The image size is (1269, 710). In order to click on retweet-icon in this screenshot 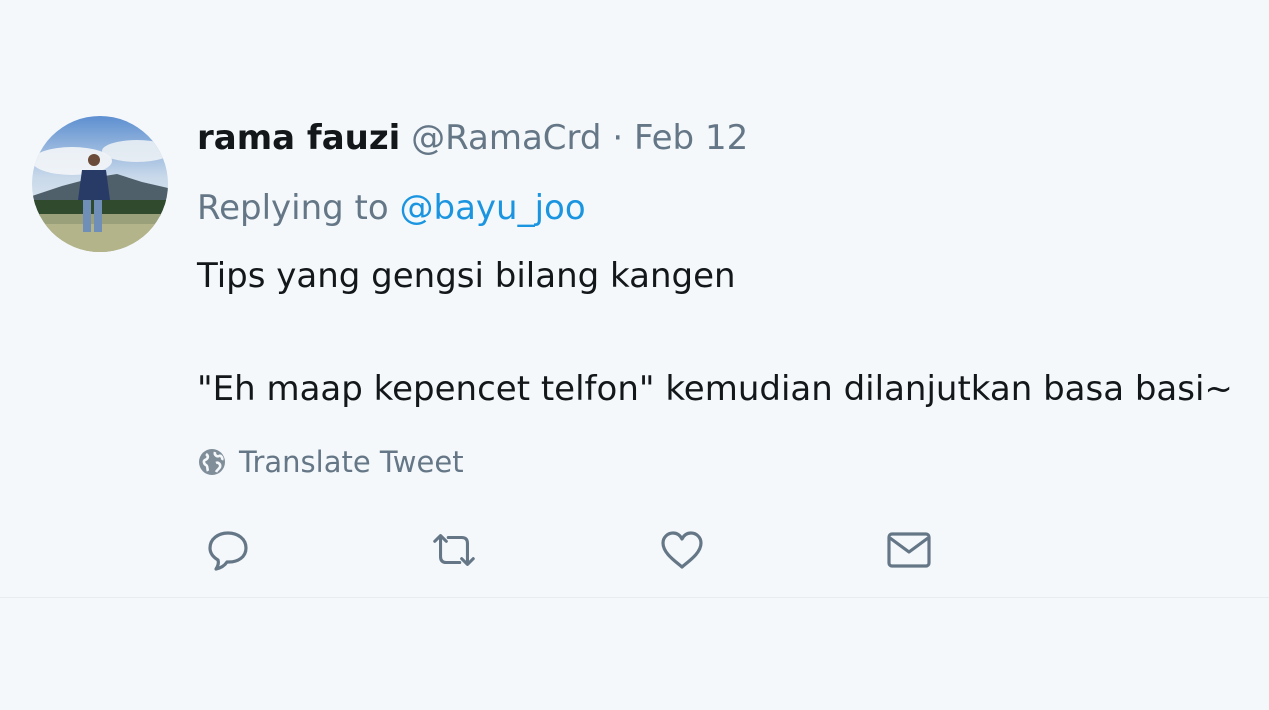, I will do `click(454, 550)`.